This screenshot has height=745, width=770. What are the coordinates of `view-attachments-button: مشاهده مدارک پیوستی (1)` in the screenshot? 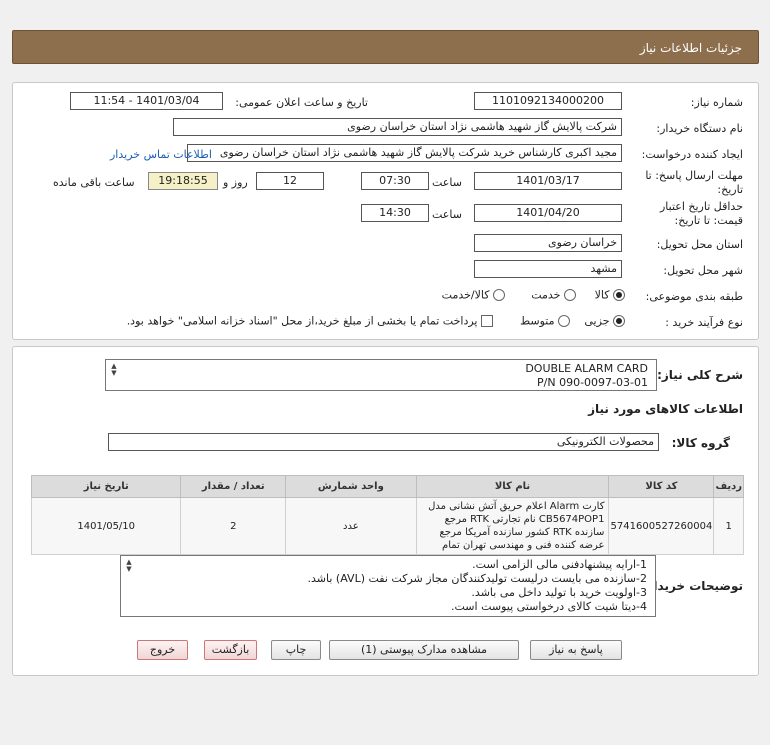 It's located at (424, 650).